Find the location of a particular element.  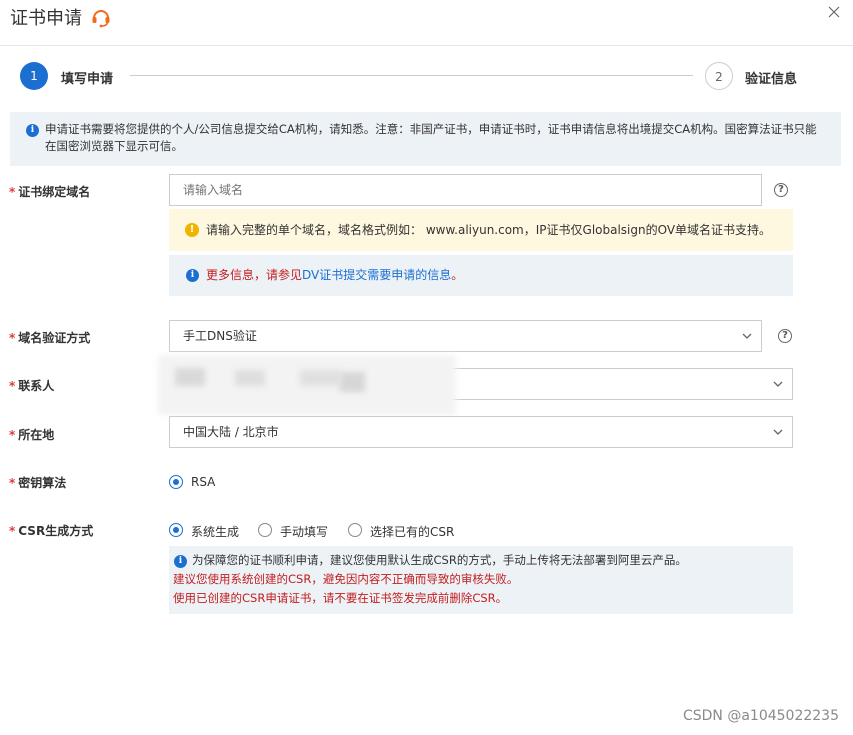

dv-info-link: DV证书提交需要申请的信息 is located at coordinates (376, 275).